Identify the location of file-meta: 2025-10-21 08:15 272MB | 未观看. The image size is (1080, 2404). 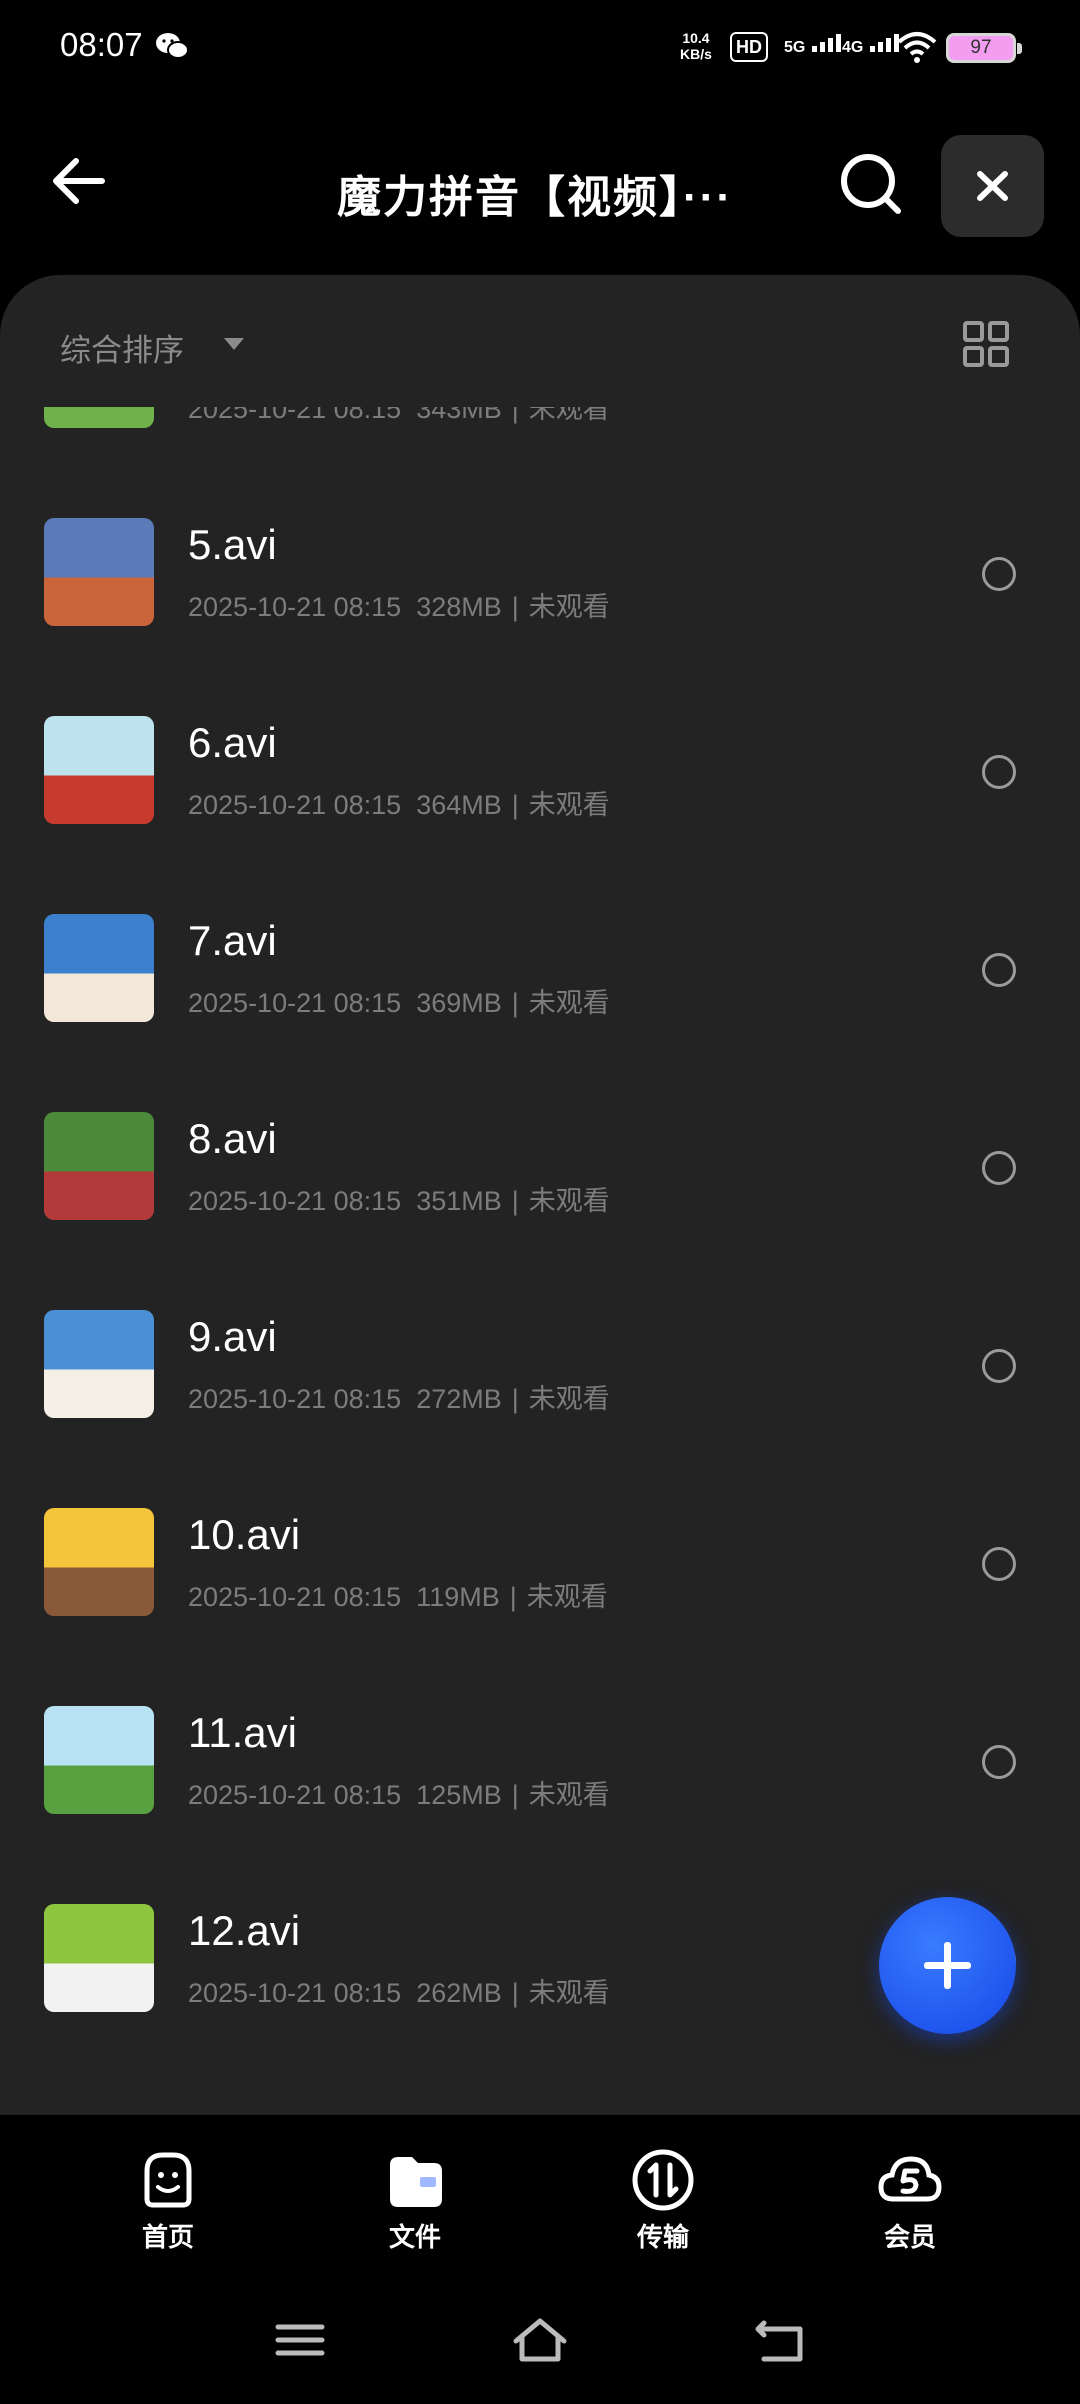
(399, 1396).